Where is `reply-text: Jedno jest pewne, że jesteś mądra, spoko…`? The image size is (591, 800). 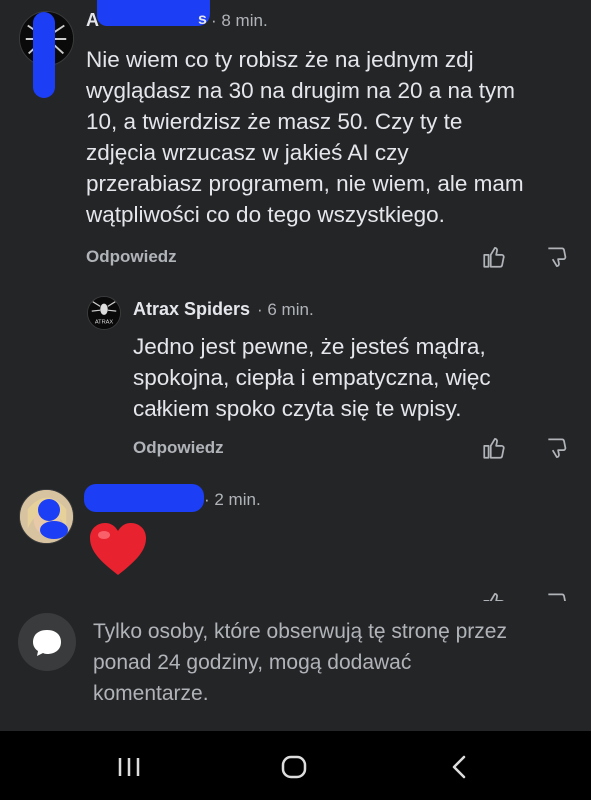
reply-text: Jedno jest pewne, że jesteś mądra, spoko… is located at coordinates (312, 377).